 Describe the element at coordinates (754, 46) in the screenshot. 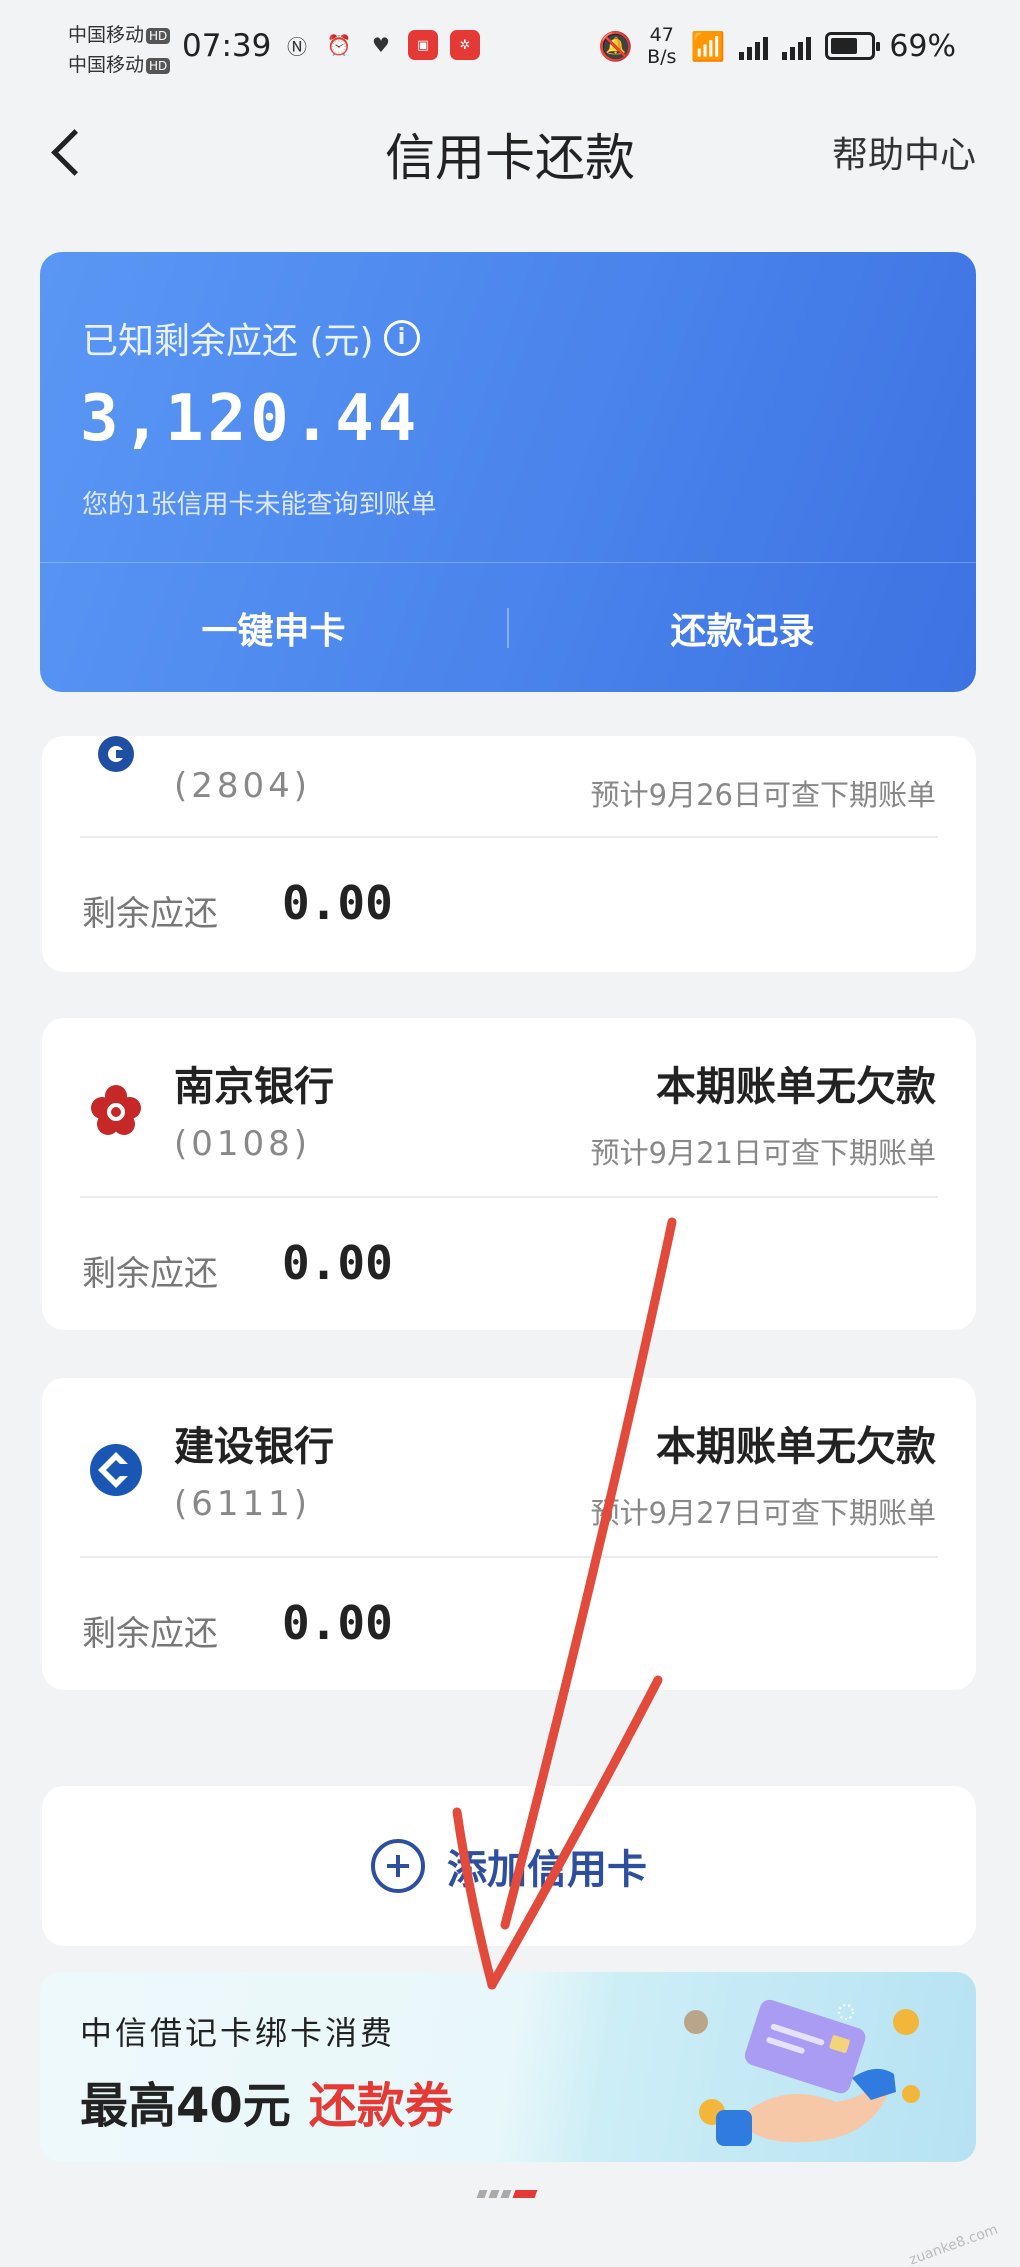

I see `signal-5g-icon` at that location.